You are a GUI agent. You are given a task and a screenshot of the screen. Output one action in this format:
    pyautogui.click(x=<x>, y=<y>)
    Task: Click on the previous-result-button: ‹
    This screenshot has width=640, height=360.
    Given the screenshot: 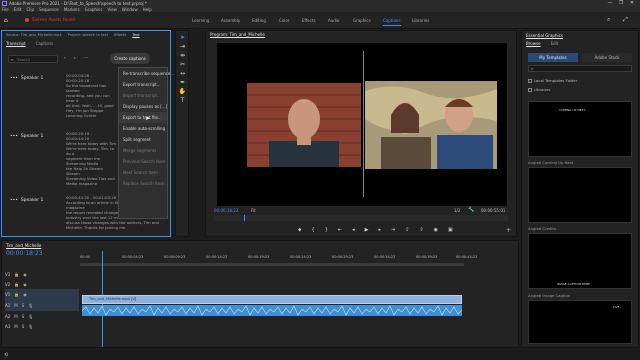 What is the action you would take?
    pyautogui.click(x=65, y=57)
    